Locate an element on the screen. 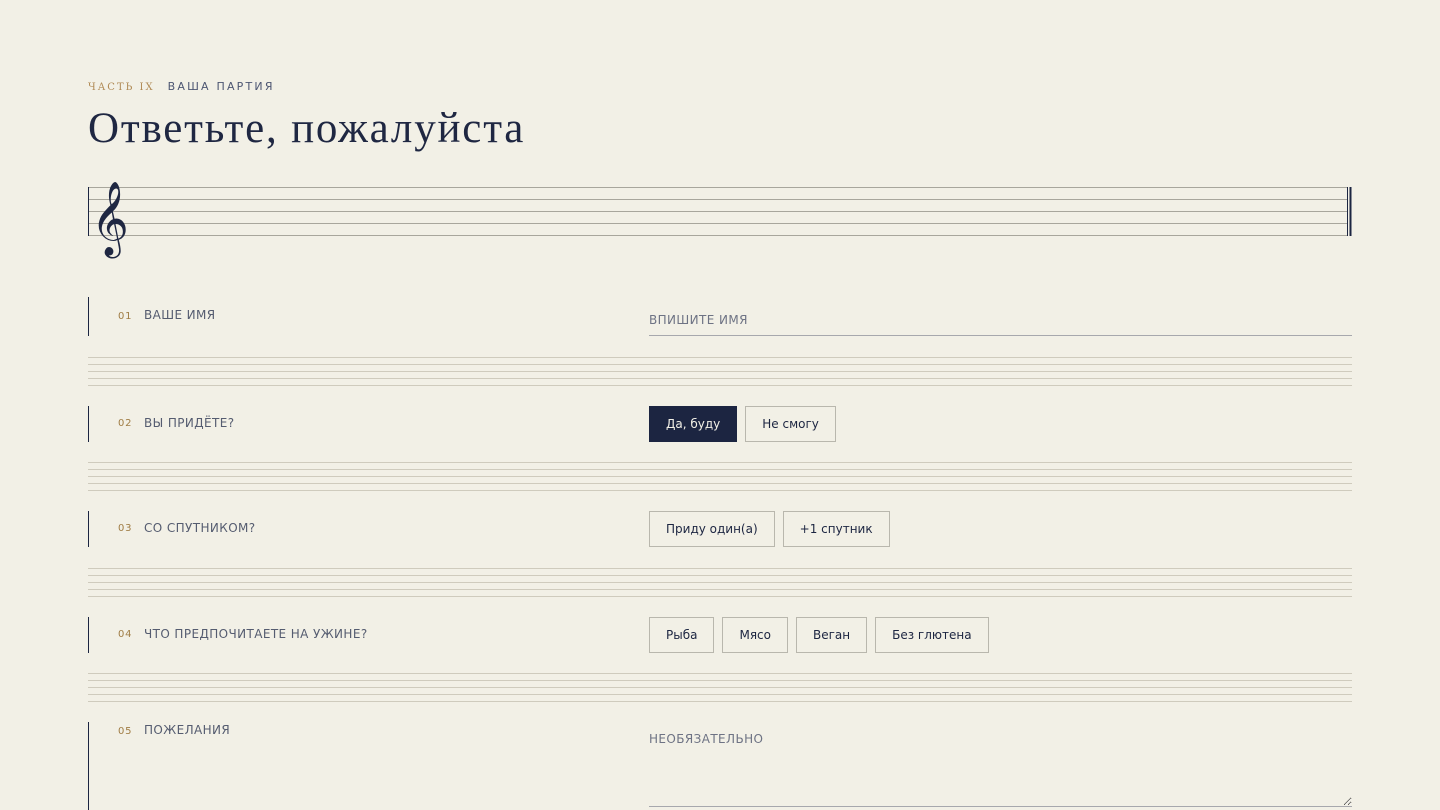 Image resolution: width=1440 pixels, height=810 pixels. music-staff: 𝄞 is located at coordinates (720, 220).